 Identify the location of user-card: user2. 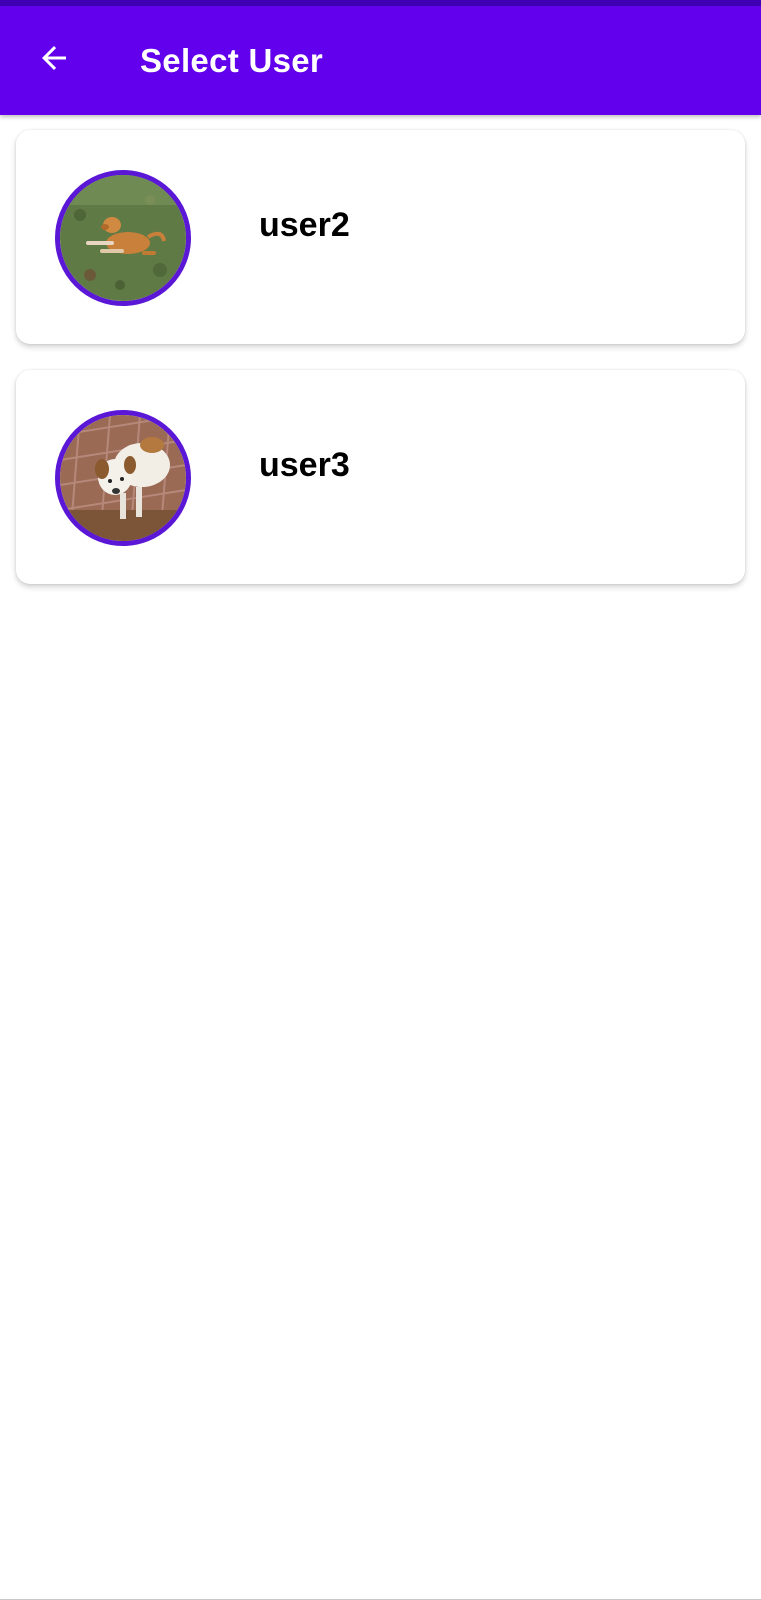
(380, 237).